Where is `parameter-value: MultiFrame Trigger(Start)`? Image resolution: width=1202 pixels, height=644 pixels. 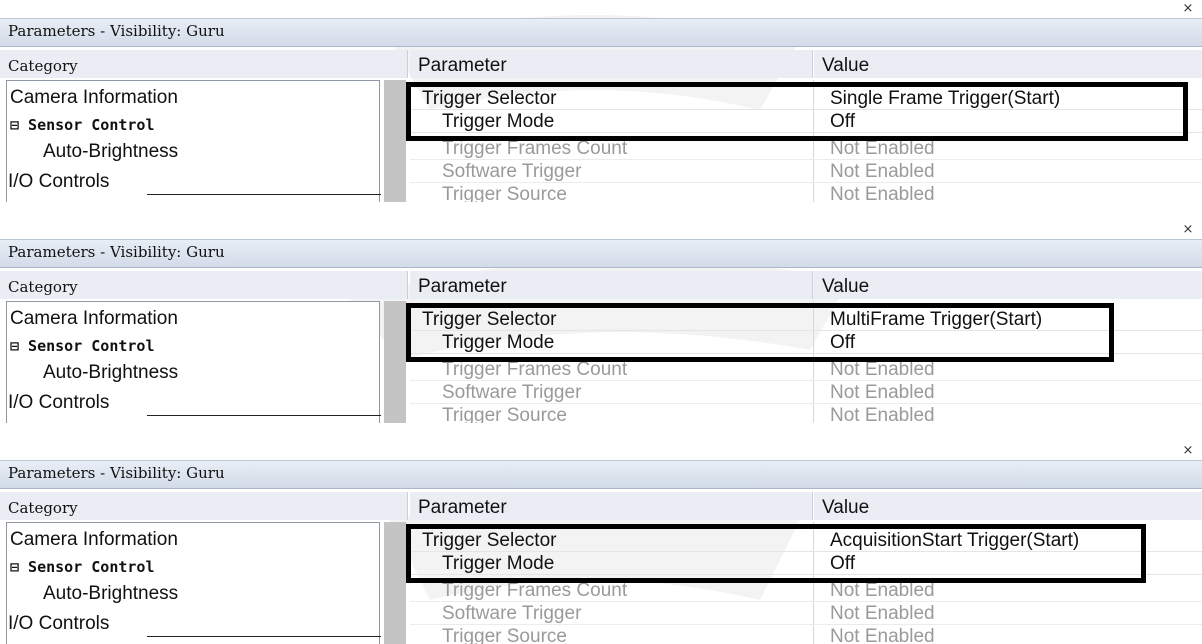
parameter-value: MultiFrame Trigger(Start) is located at coordinates (936, 319).